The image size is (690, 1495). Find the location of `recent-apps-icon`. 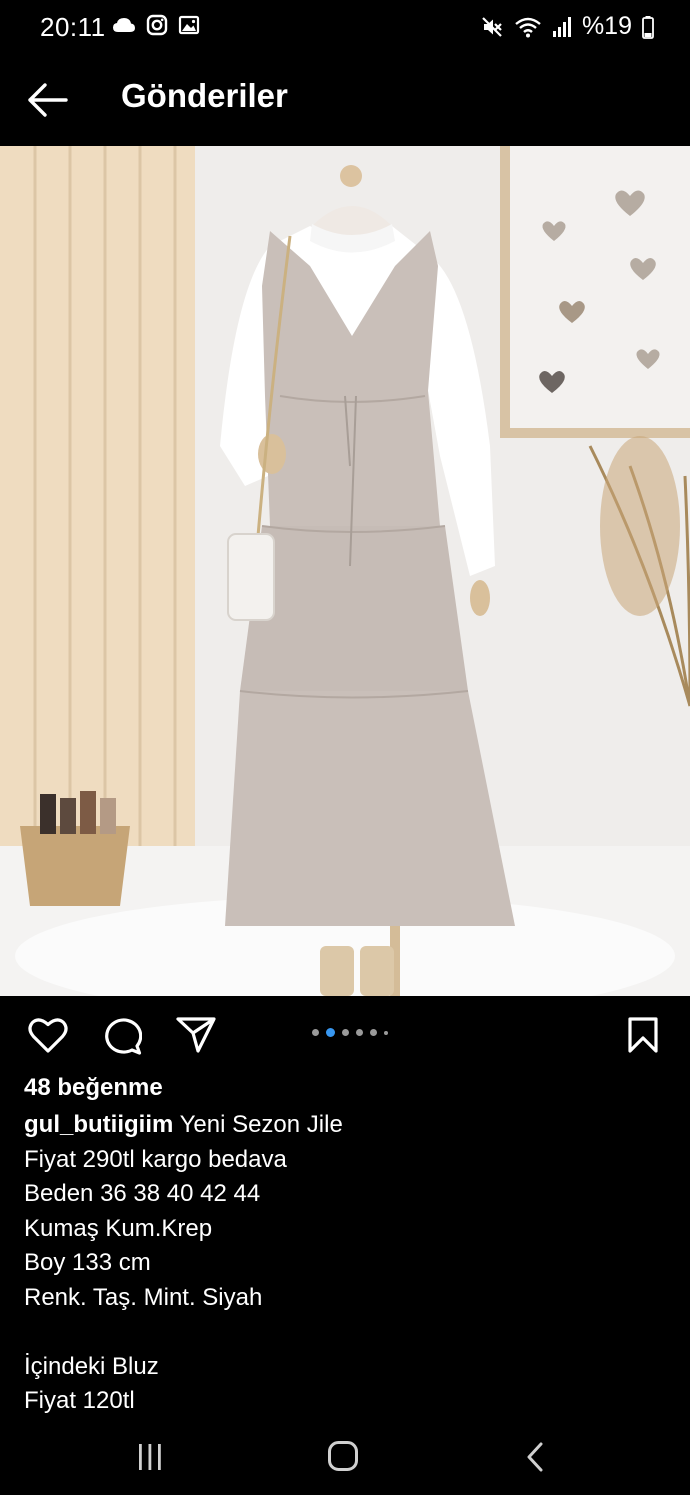

recent-apps-icon is located at coordinates (150, 1457).